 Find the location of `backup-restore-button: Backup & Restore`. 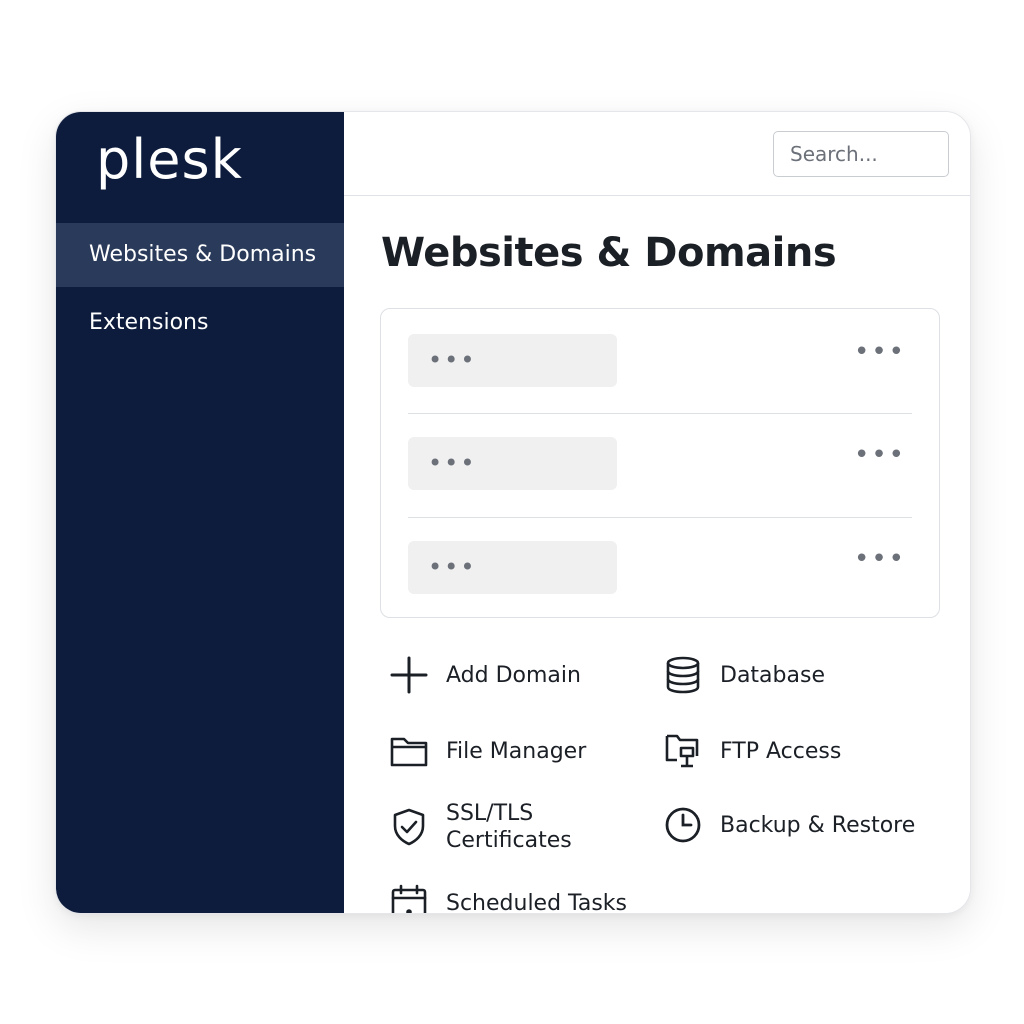

backup-restore-button: Backup & Restore is located at coordinates (788, 825).